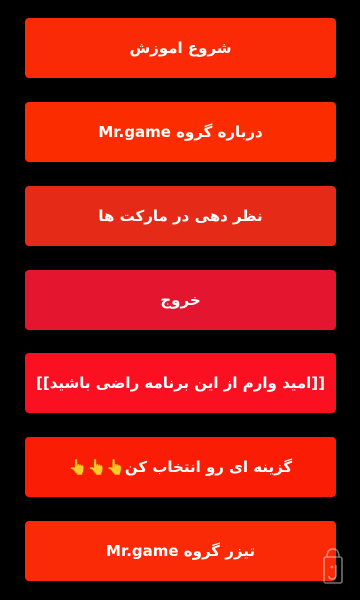  I want to click on exit-button: خروج, so click(180, 300).